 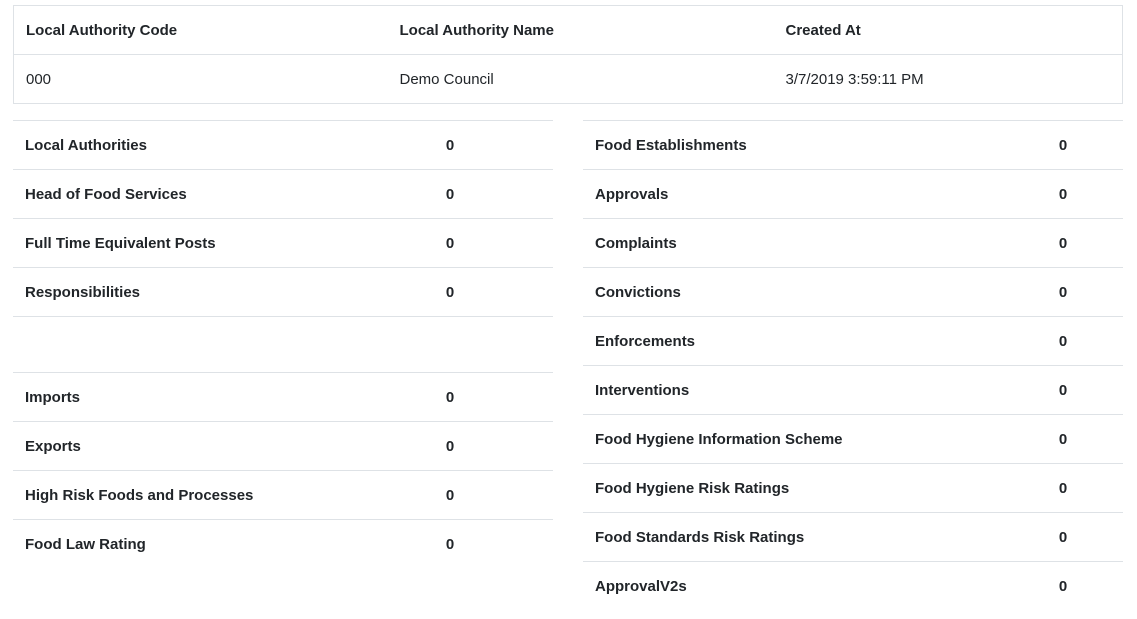 I want to click on stat-row-responsibilities: Responsibilities 0, so click(x=283, y=292).